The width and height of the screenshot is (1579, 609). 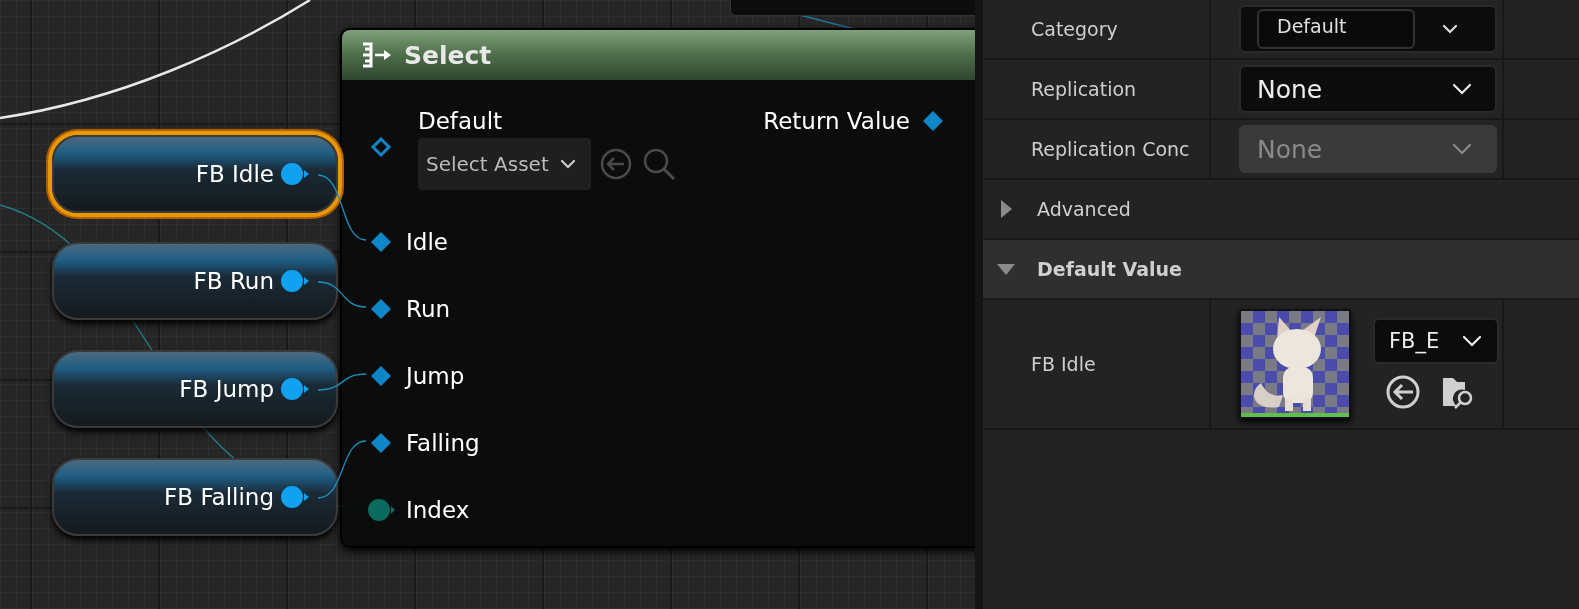 I want to click on text-field: Default, so click(x=1336, y=29).